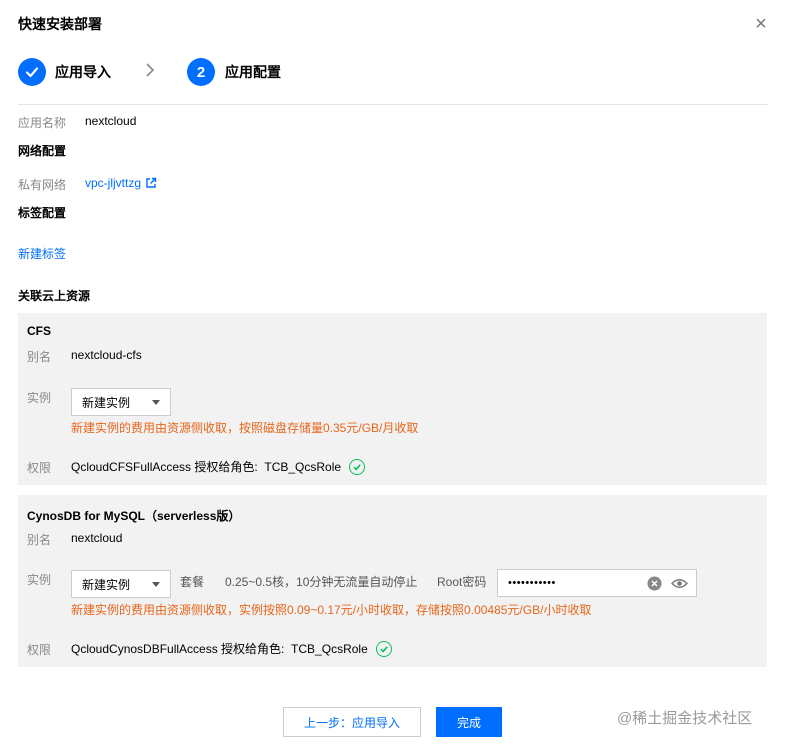 The height and width of the screenshot is (747, 787). What do you see at coordinates (321, 582) in the screenshot?
I see `plan-value: 0.25~0.5核，10分钟无流量自动停止` at bounding box center [321, 582].